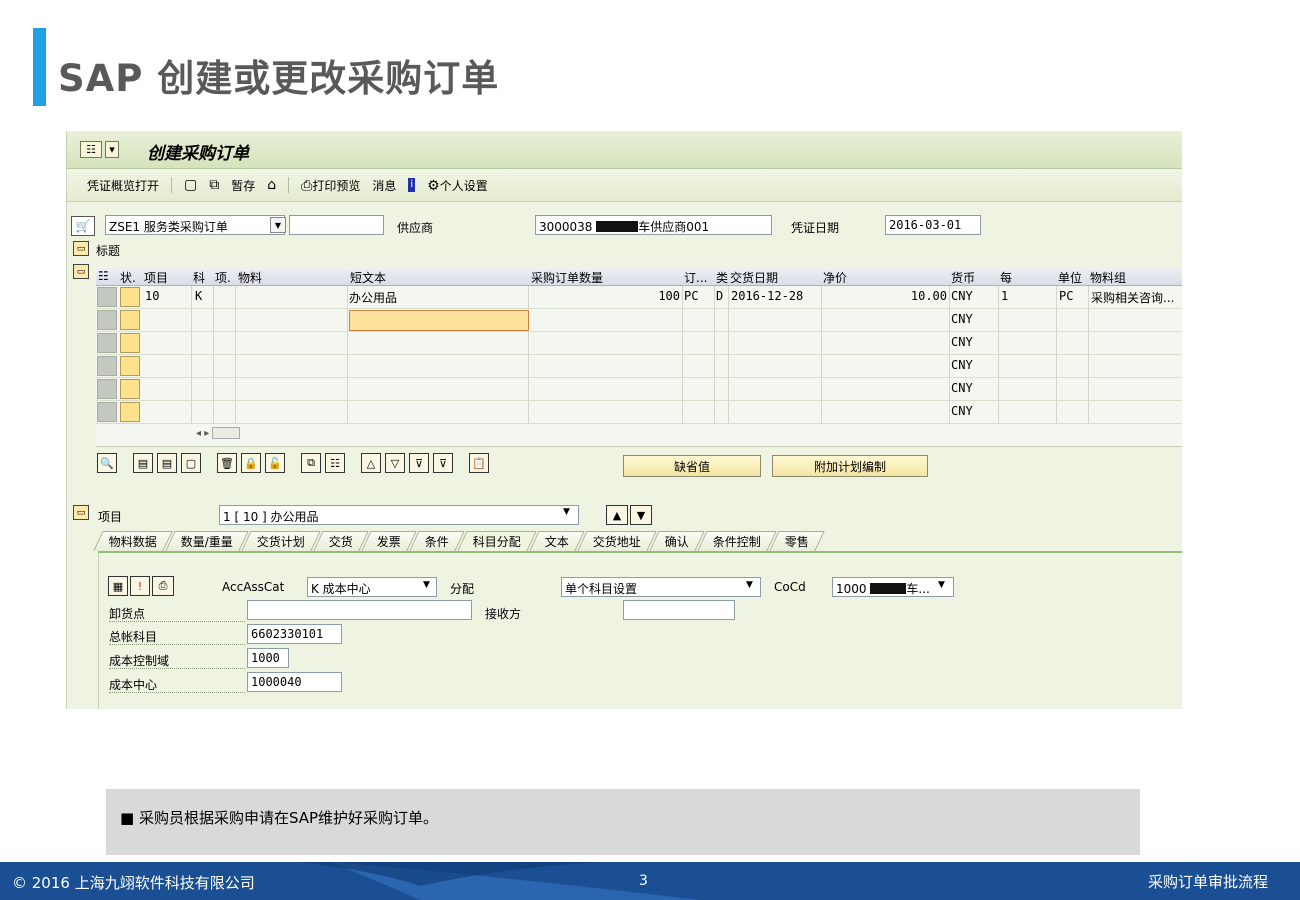 This screenshot has width=1300, height=900. I want to click on recipient-field, so click(679, 610).